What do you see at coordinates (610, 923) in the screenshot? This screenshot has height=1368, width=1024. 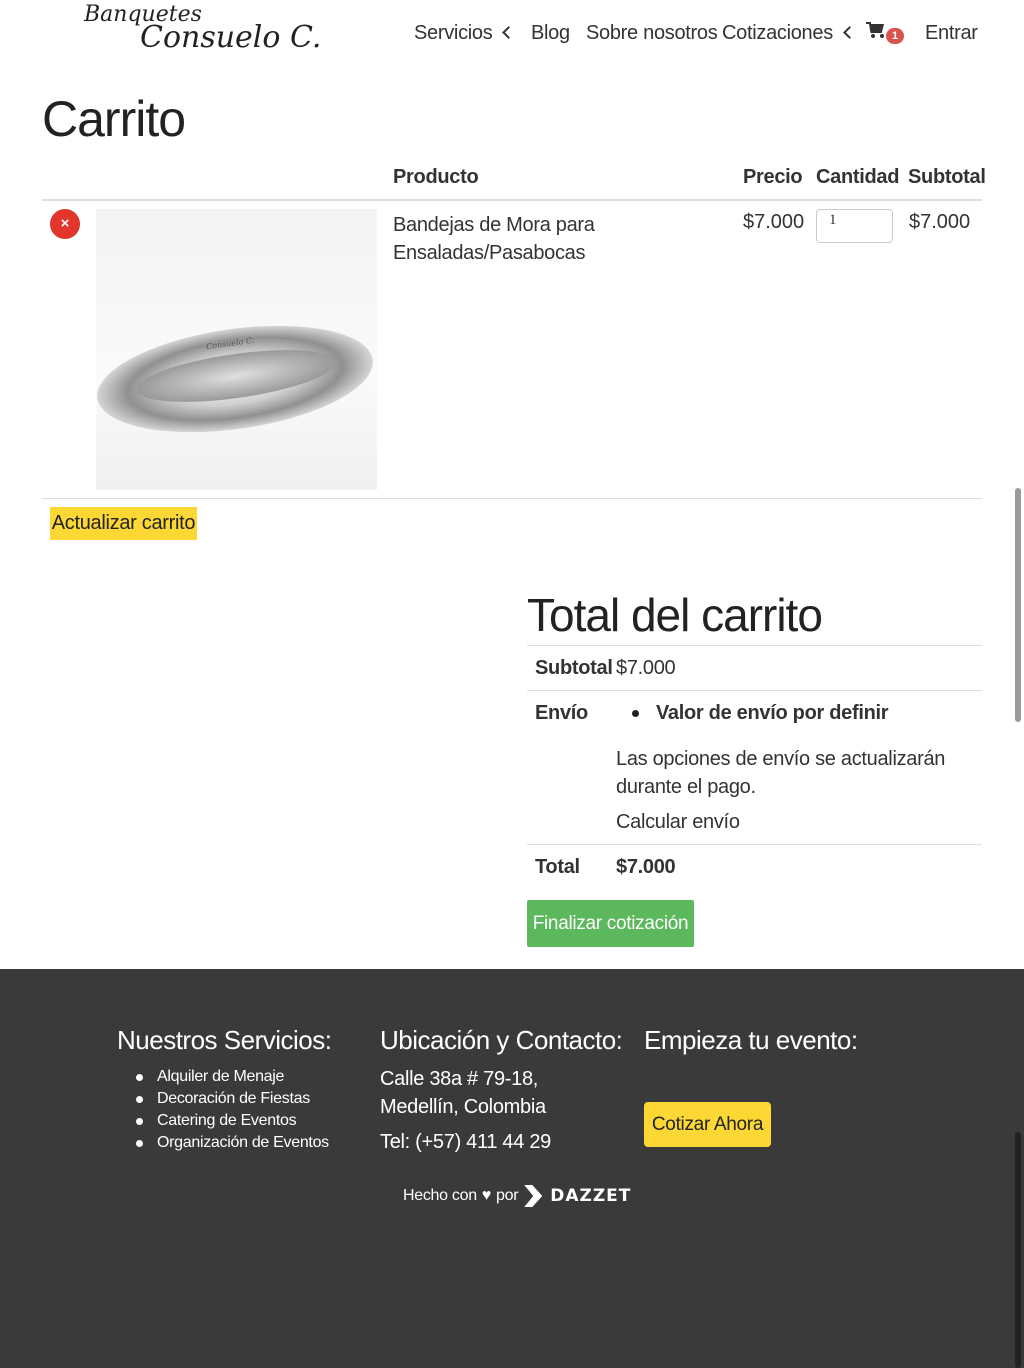 I see `checkout-button: Finalizar cotización` at bounding box center [610, 923].